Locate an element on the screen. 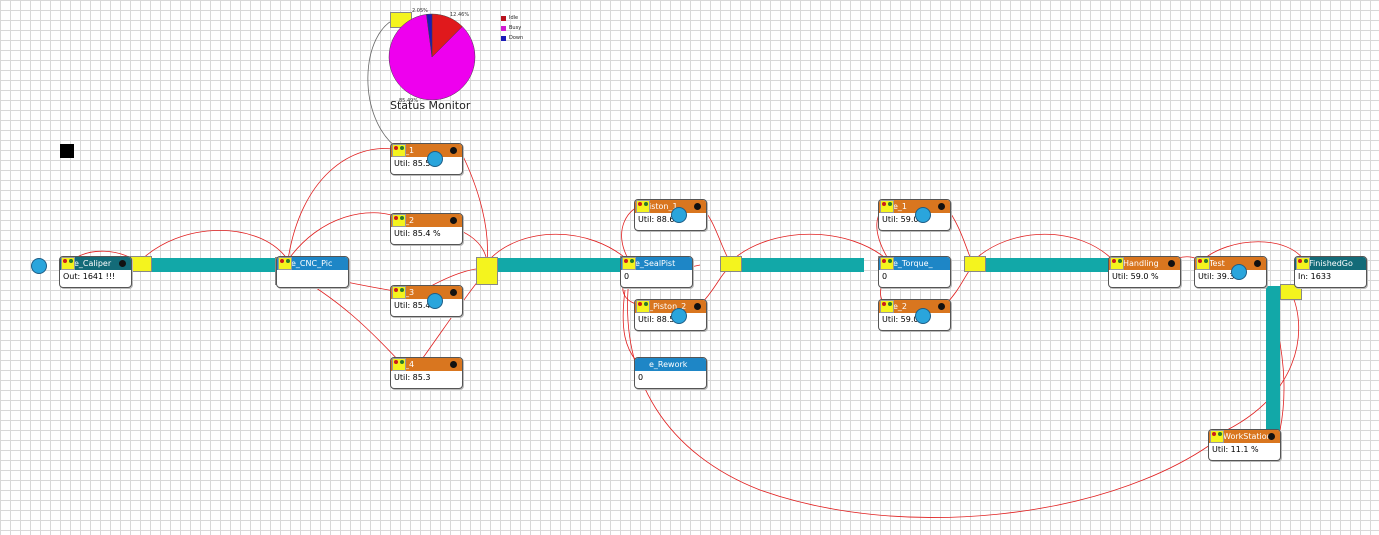 The width and height of the screenshot is (1379, 535). buffer-cnc: e_CNC_Pic is located at coordinates (312, 272).